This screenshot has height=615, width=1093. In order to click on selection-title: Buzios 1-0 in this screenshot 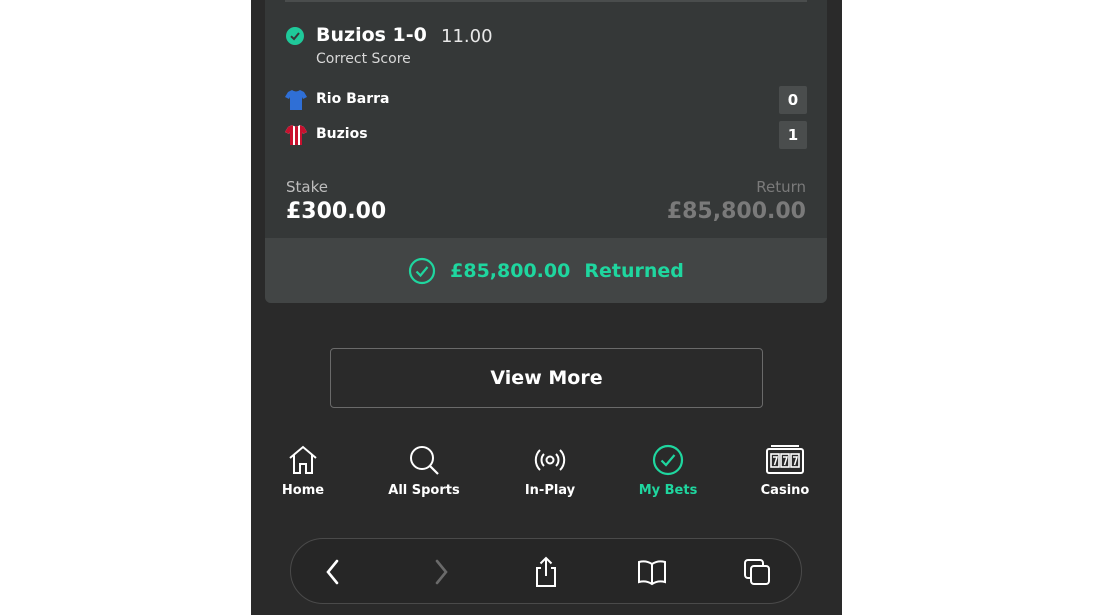, I will do `click(371, 35)`.